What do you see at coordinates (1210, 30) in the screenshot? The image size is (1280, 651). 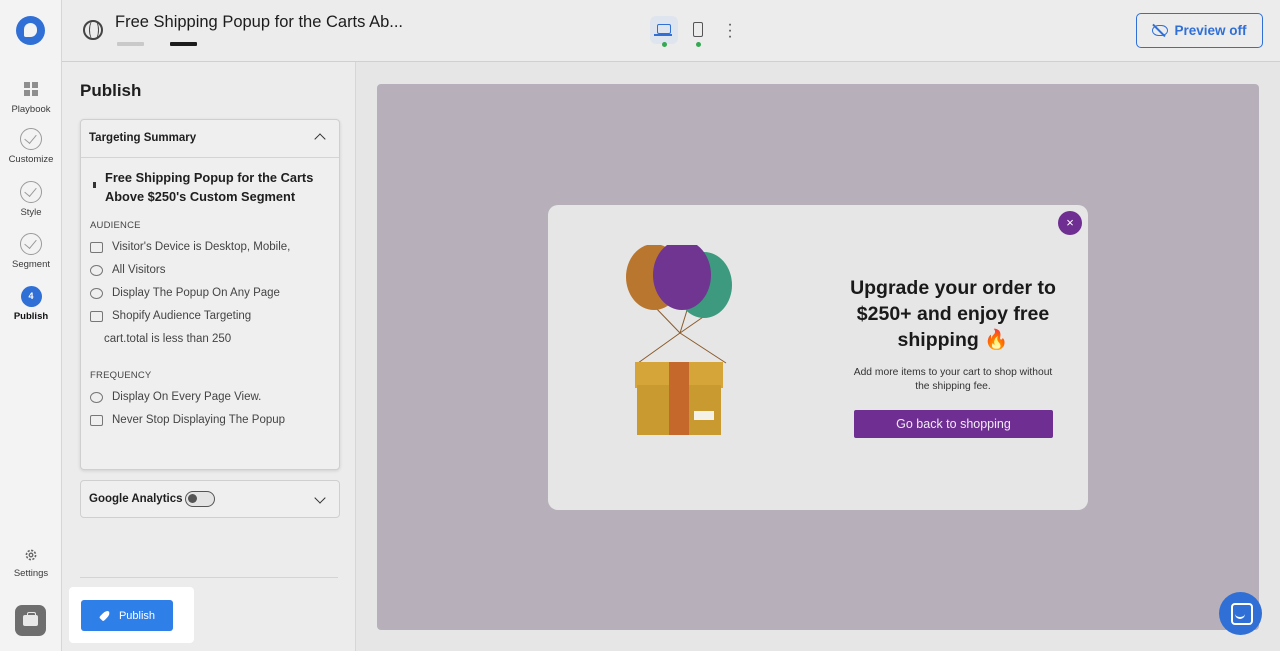 I see `preview-label: Preview off` at bounding box center [1210, 30].